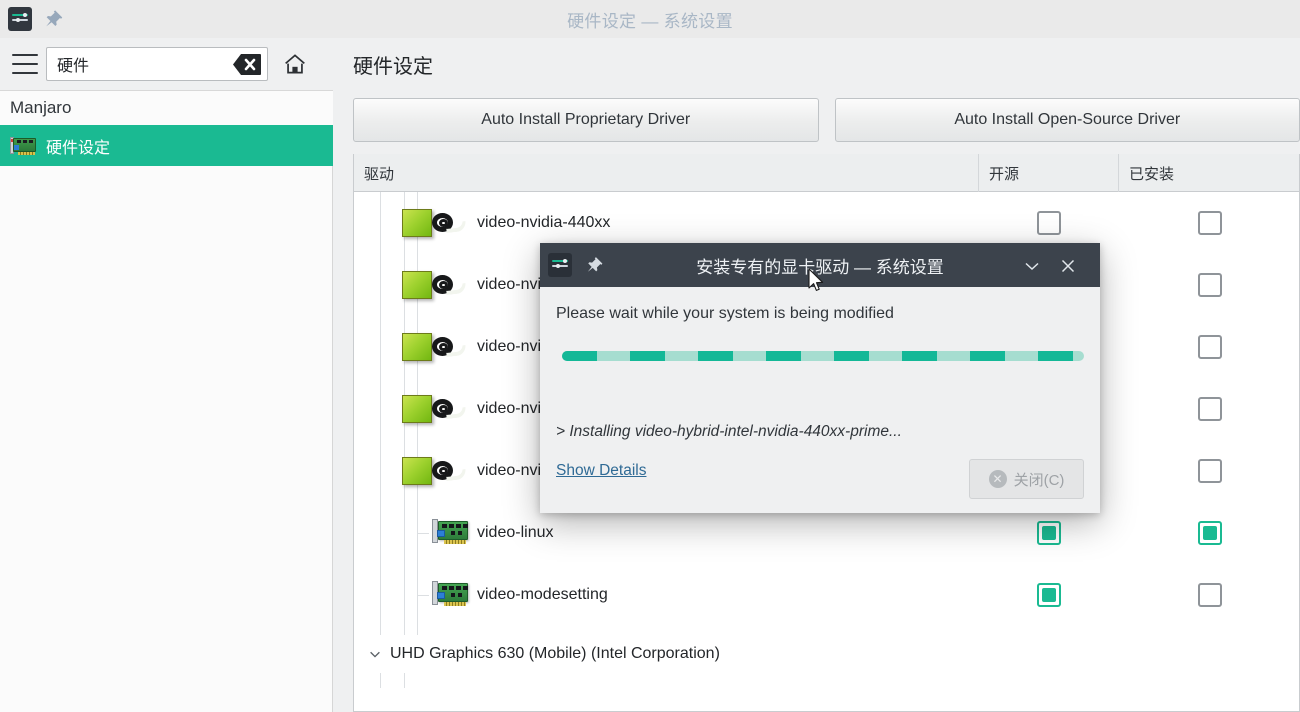 This screenshot has width=1300, height=712. Describe the element at coordinates (1049, 173) in the screenshot. I see `column-header-open-source: 开源` at that location.